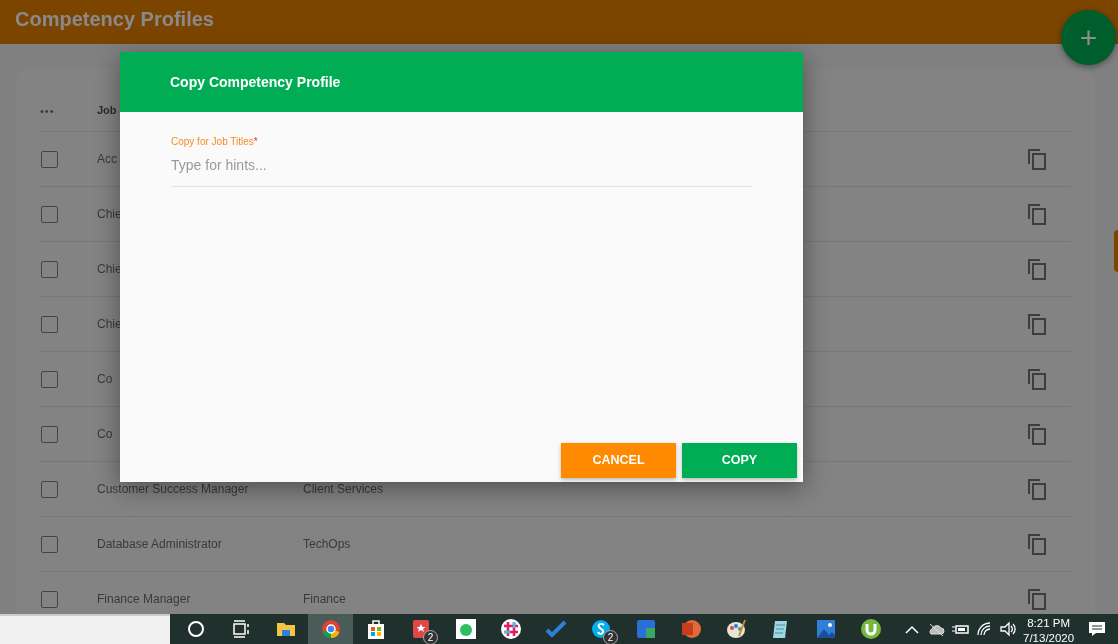  What do you see at coordinates (327, 544) in the screenshot?
I see `department-cell: TechOps` at bounding box center [327, 544].